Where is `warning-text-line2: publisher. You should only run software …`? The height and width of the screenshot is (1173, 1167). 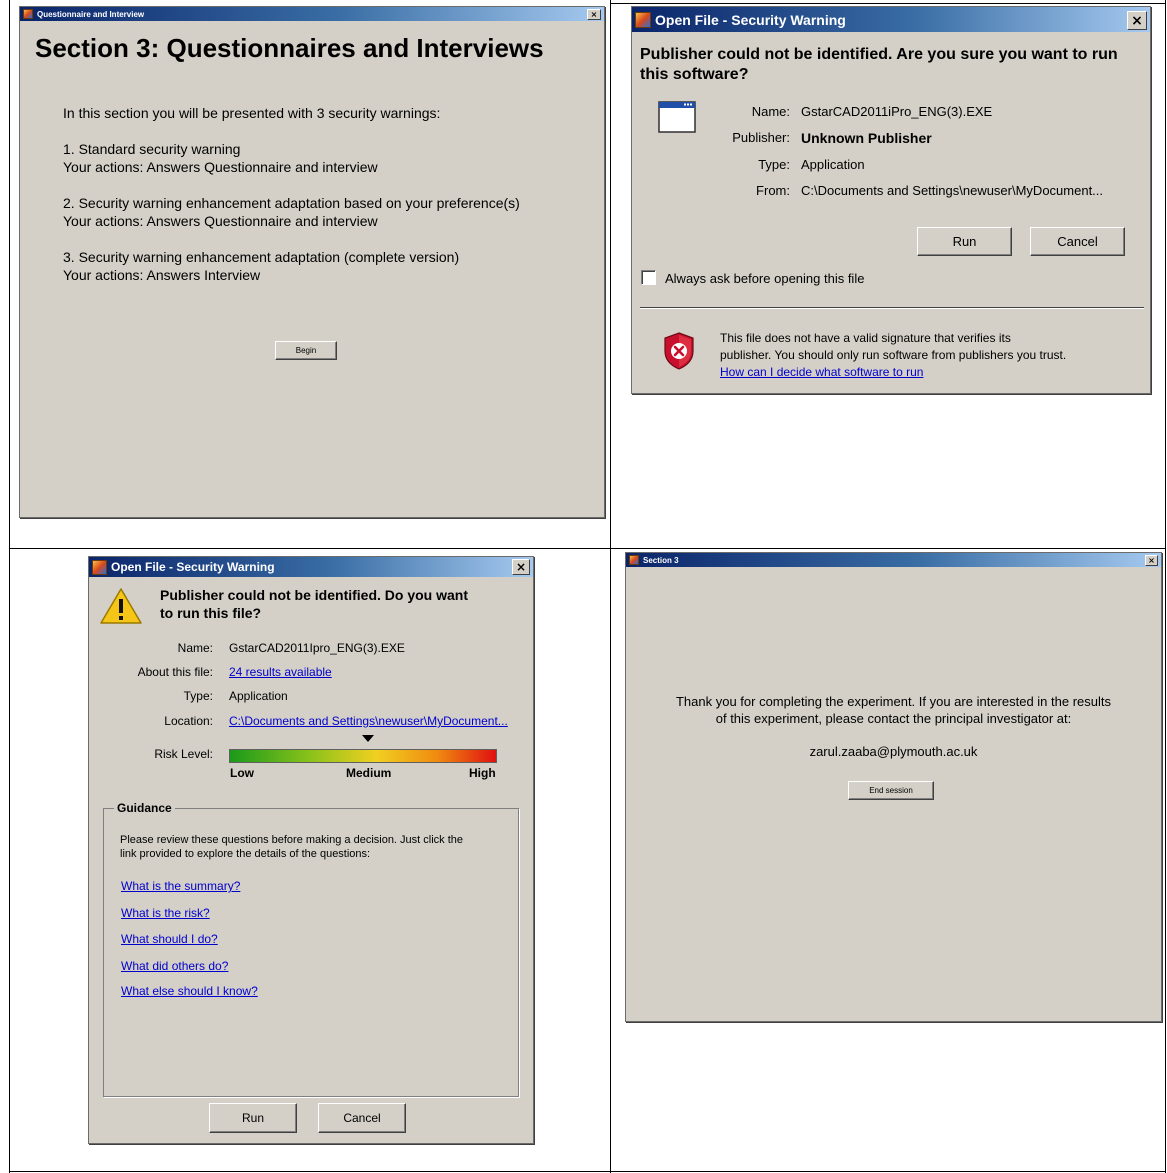 warning-text-line2: publisher. You should only run software … is located at coordinates (893, 355).